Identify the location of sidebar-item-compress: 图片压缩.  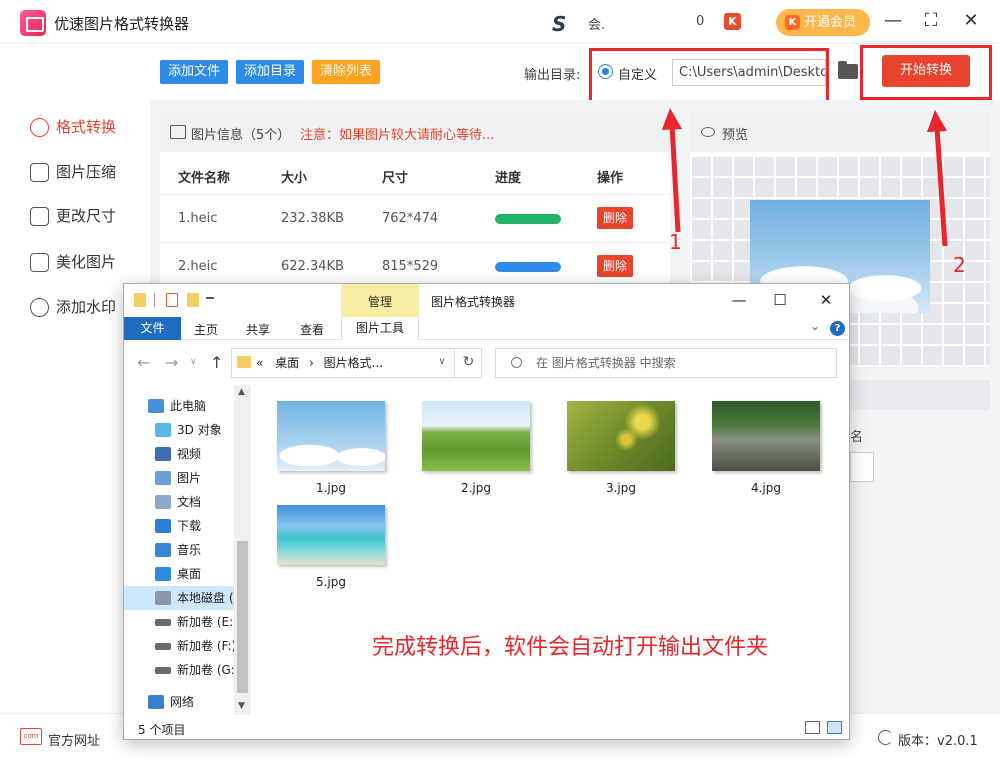
(73, 172).